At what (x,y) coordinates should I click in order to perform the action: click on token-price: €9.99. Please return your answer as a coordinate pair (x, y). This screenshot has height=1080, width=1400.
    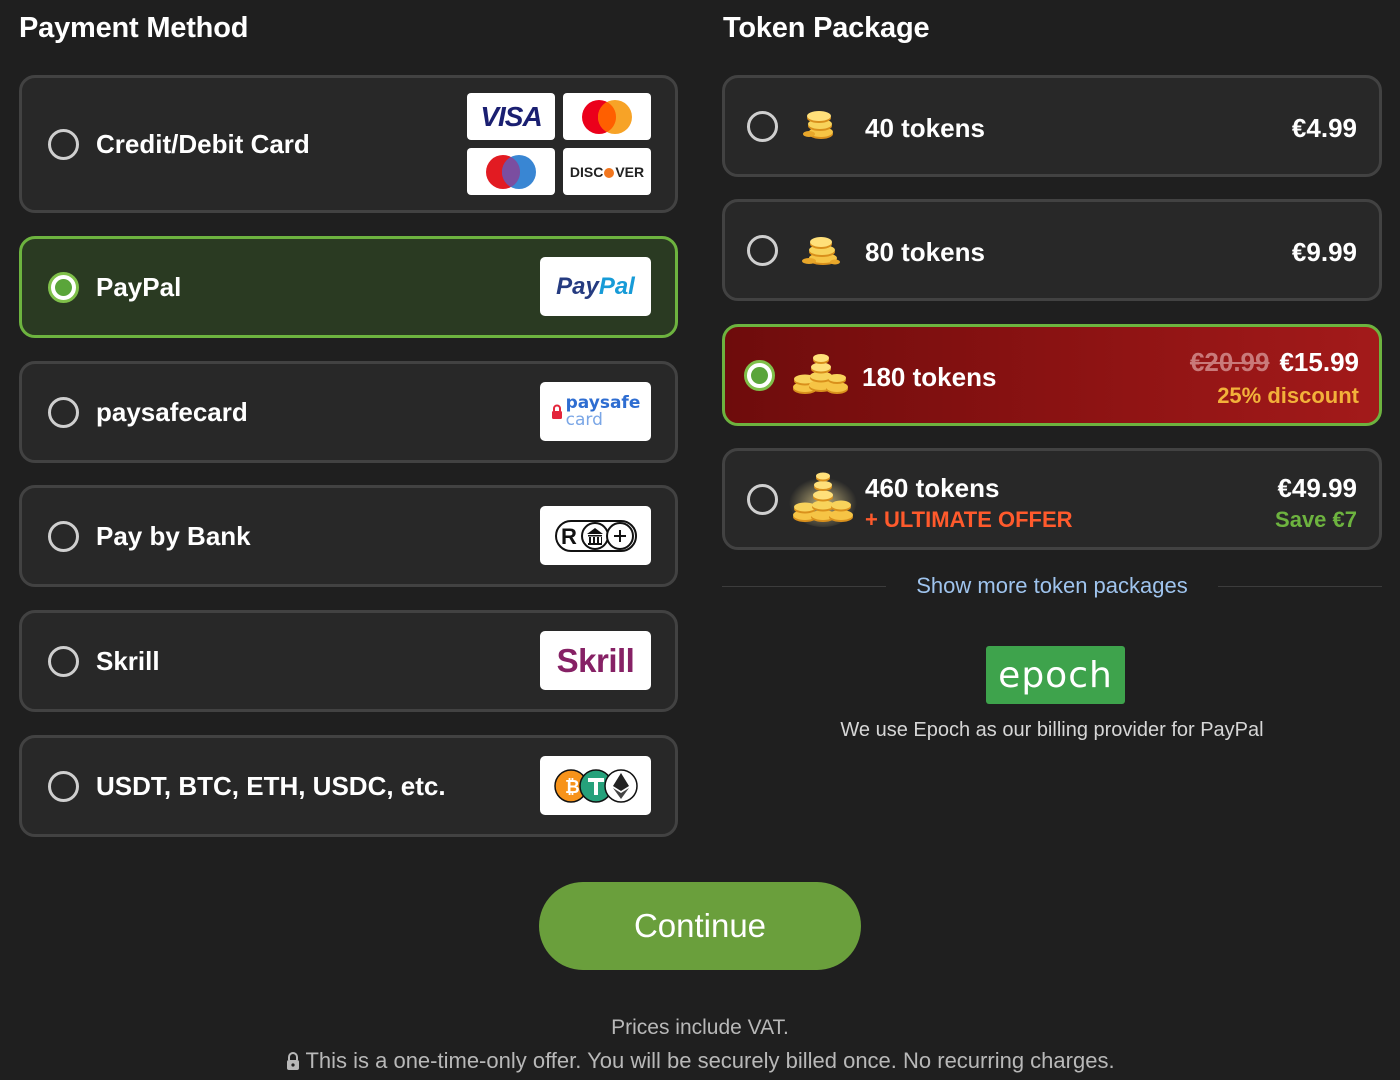
    Looking at the image, I should click on (1324, 252).